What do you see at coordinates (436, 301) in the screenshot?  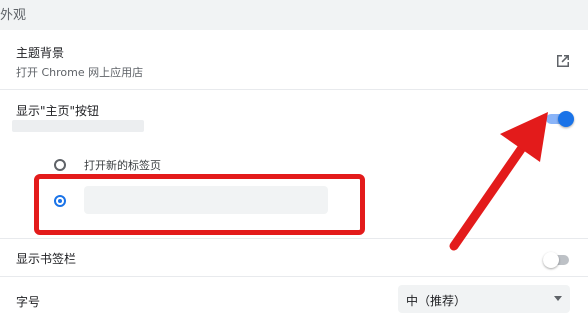 I see `font-size-value: 中（推荐）` at bounding box center [436, 301].